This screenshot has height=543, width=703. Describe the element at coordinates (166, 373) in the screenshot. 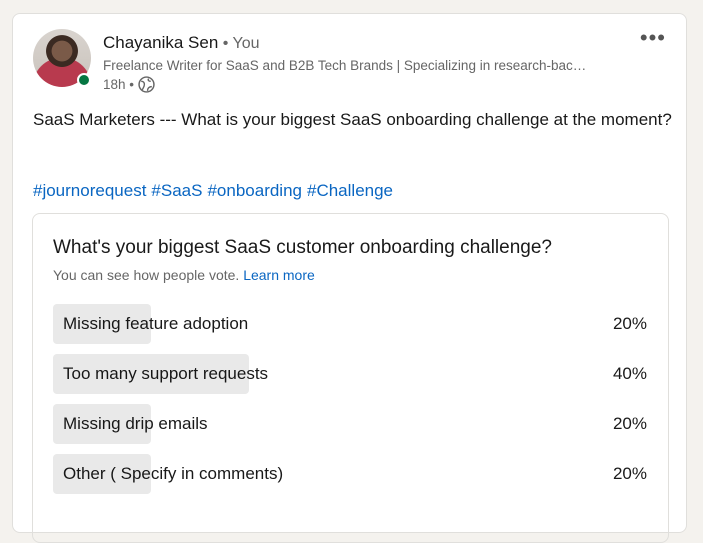

I see `poll-option-label: Too many support requests` at that location.